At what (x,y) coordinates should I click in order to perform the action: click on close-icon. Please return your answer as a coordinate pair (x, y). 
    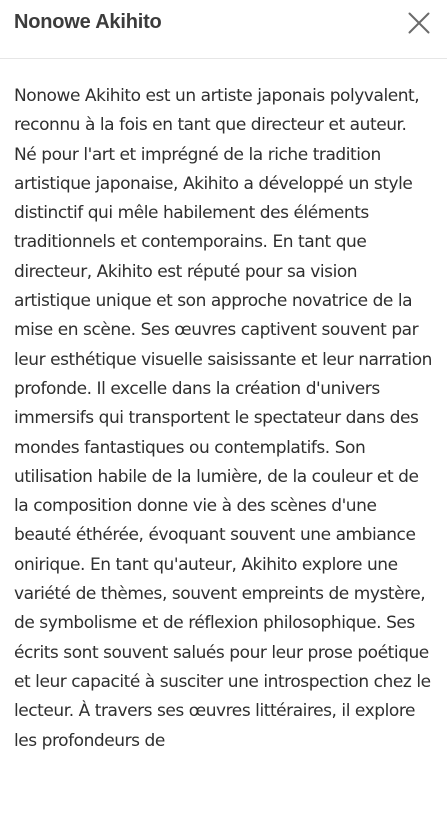
    Looking at the image, I should click on (419, 23).